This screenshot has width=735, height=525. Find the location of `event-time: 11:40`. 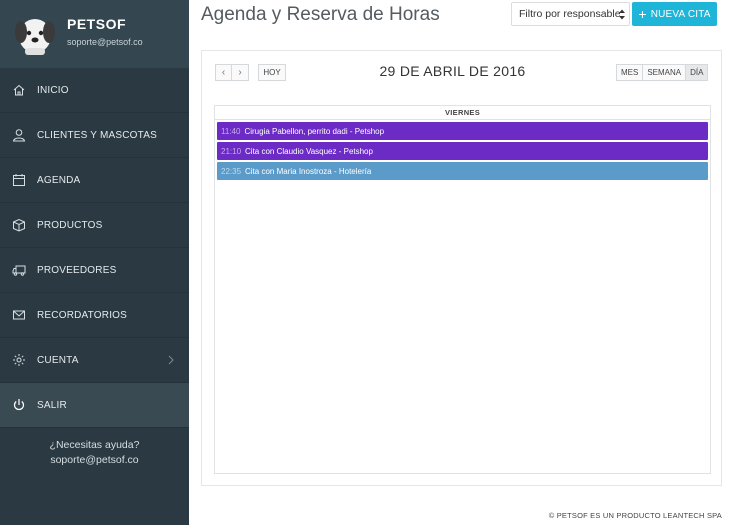

event-time: 11:40 is located at coordinates (231, 131).